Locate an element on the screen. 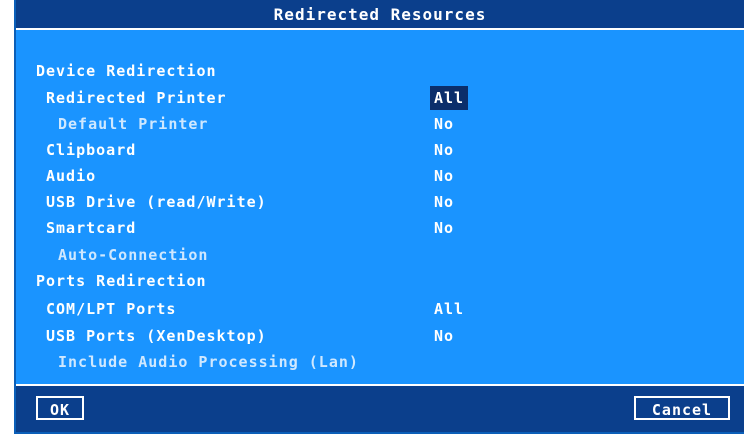 The width and height of the screenshot is (744, 441). option-label: Auto-Connection is located at coordinates (133, 255).